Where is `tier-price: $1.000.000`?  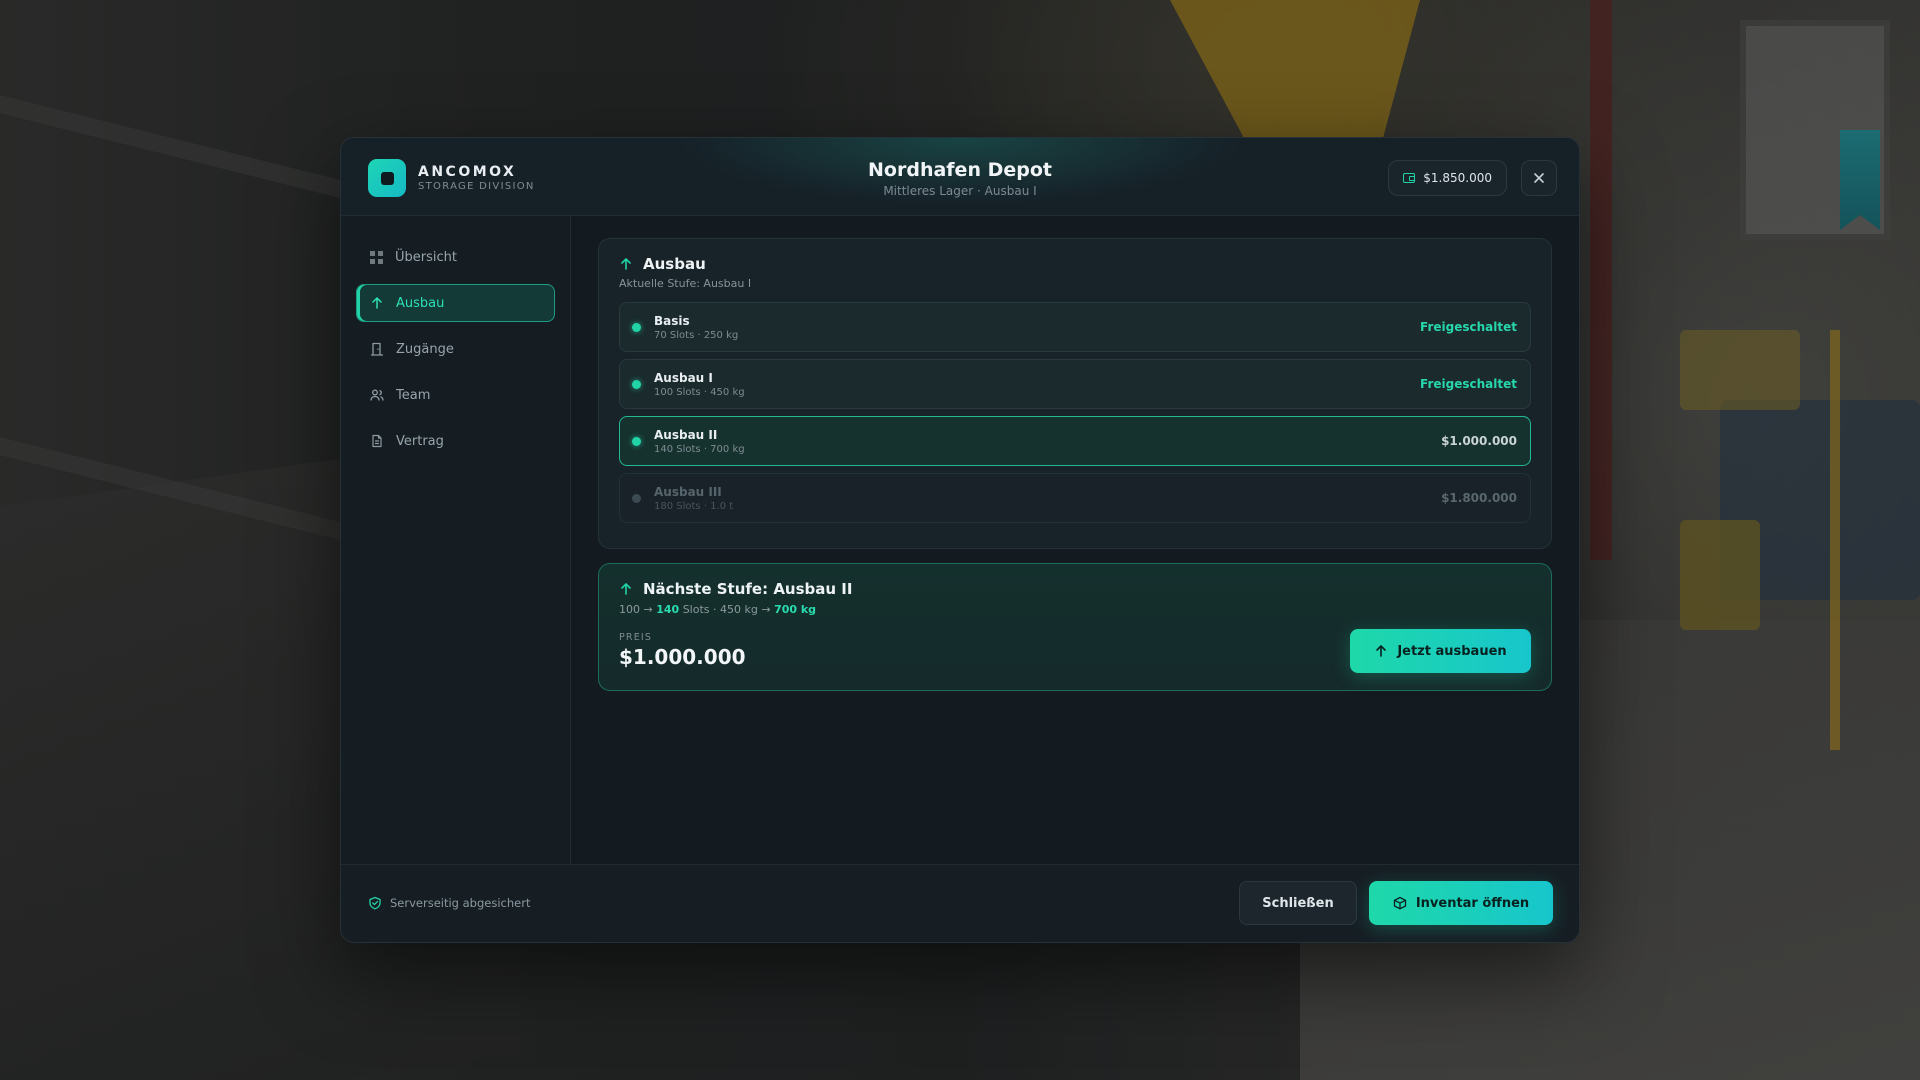
tier-price: $1.000.000 is located at coordinates (1479, 441).